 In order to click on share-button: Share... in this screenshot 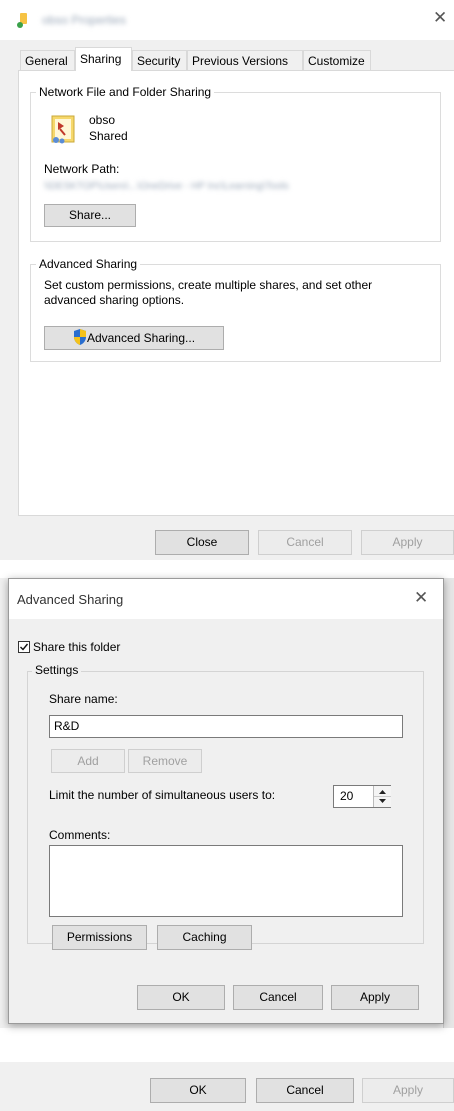, I will do `click(90, 215)`.